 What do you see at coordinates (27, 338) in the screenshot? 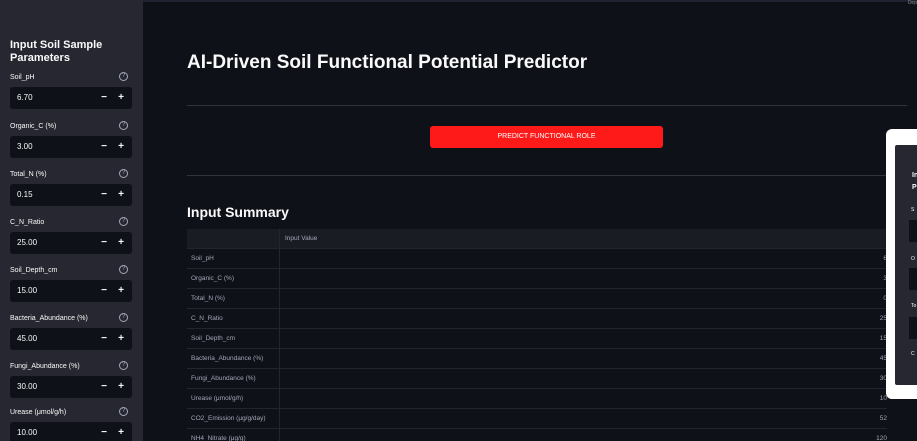
I see `input-value: 45.00` at bounding box center [27, 338].